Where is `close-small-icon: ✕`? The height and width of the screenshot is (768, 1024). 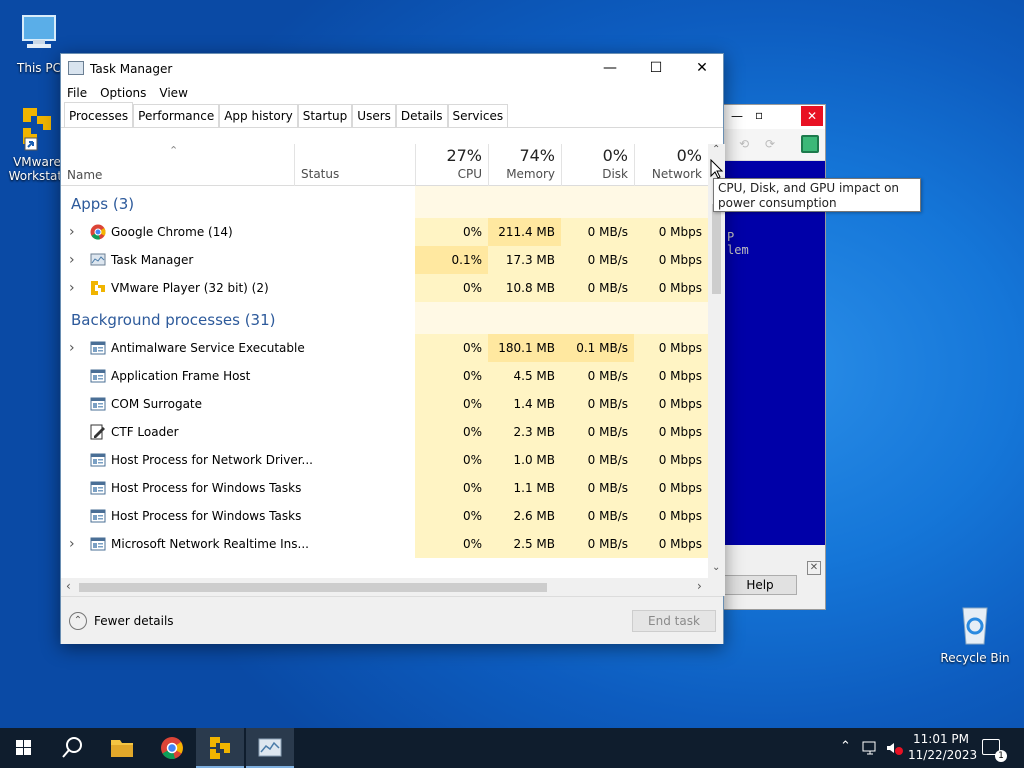 close-small-icon: ✕ is located at coordinates (814, 568).